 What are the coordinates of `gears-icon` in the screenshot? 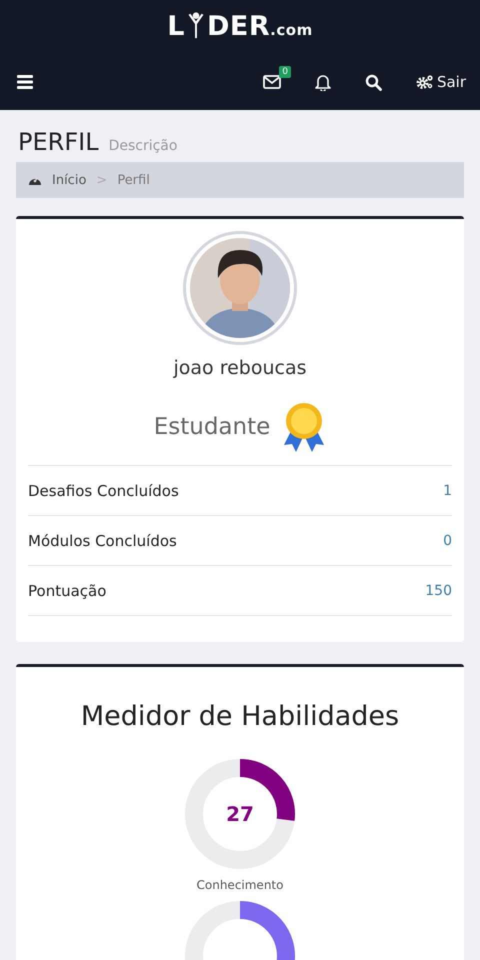 It's located at (425, 82).